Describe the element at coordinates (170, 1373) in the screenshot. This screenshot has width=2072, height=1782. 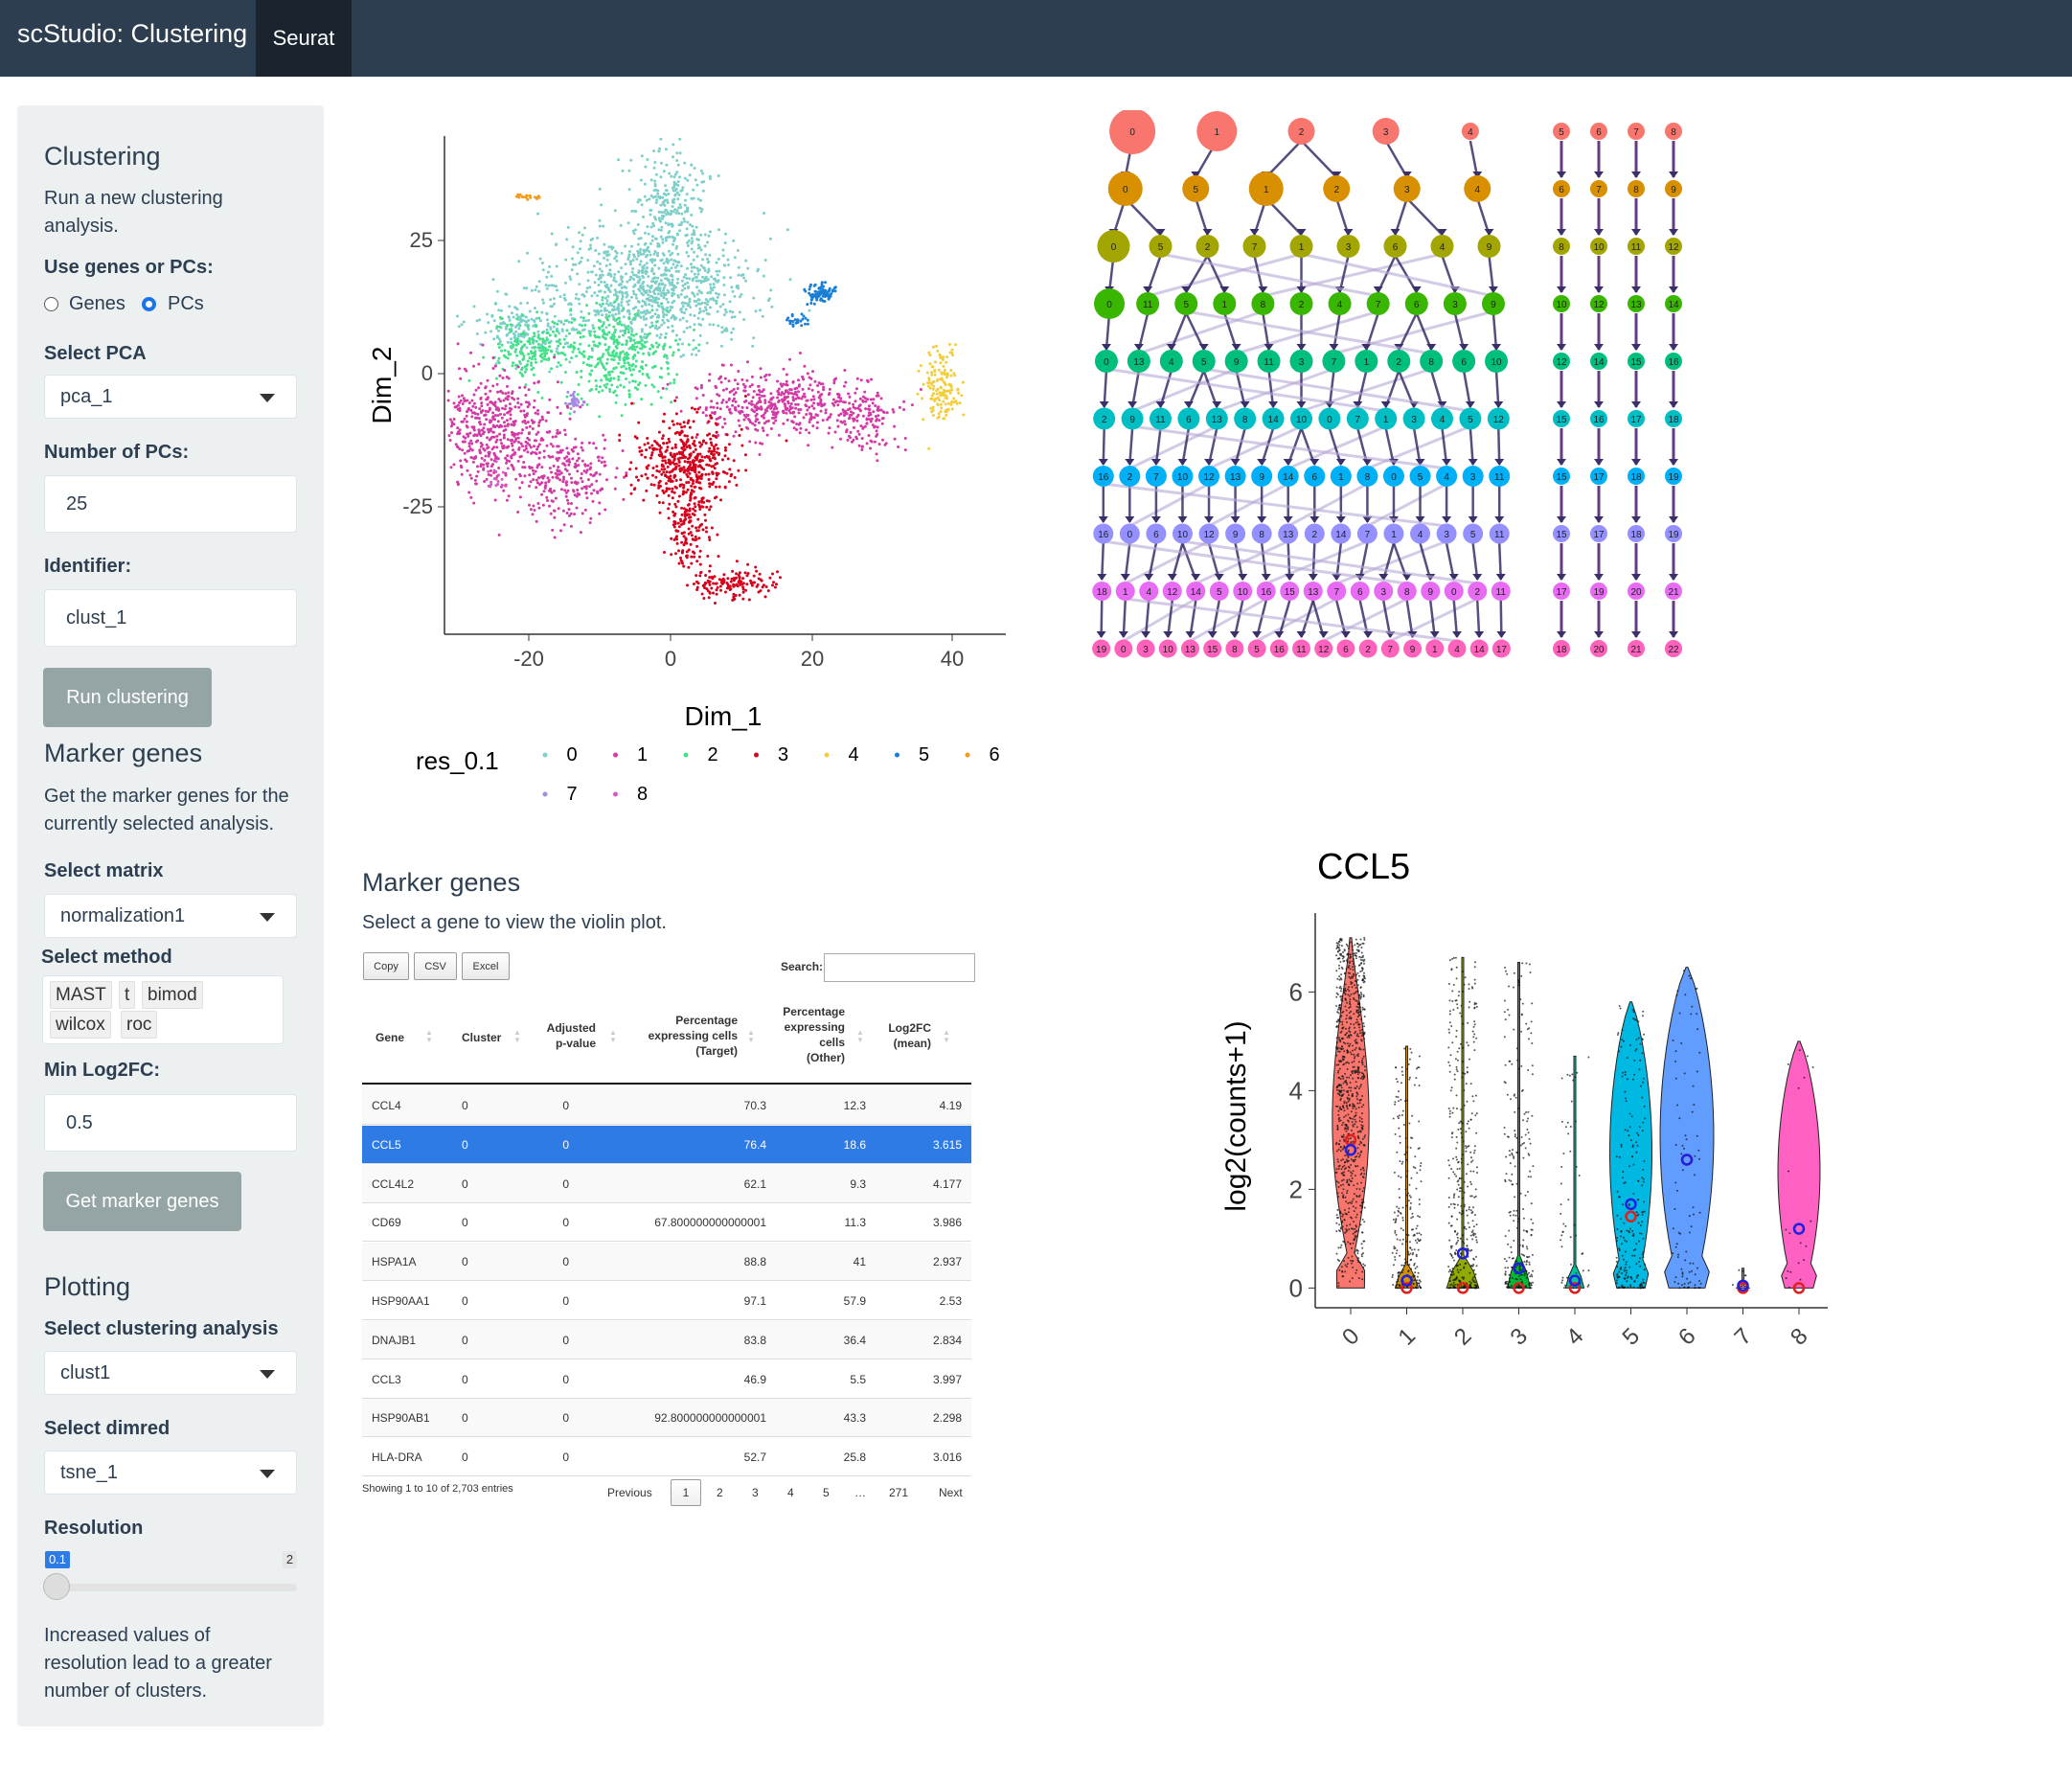
I see `select-clustering-analysis-dropdown: clust1` at that location.